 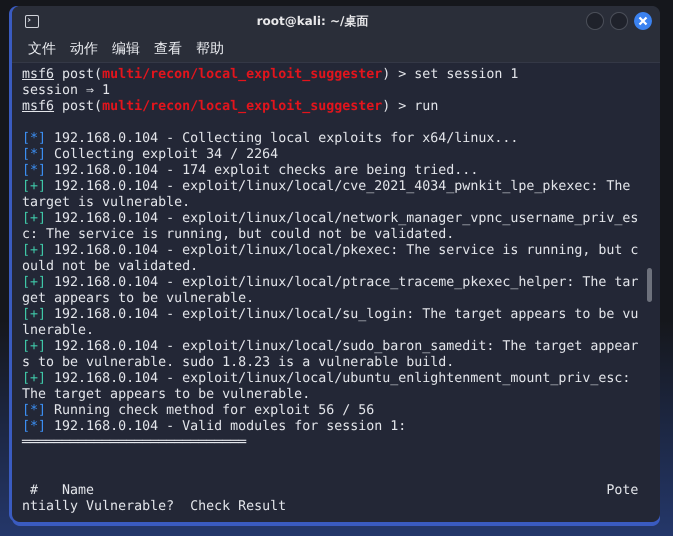 What do you see at coordinates (327, 387) in the screenshot?
I see `status-line: [+] 192.168.0.104 - exploit/linux/local/ubuntu_enlightenment_mount_priv_esc: The target appears to be vulnerable.` at bounding box center [327, 387].